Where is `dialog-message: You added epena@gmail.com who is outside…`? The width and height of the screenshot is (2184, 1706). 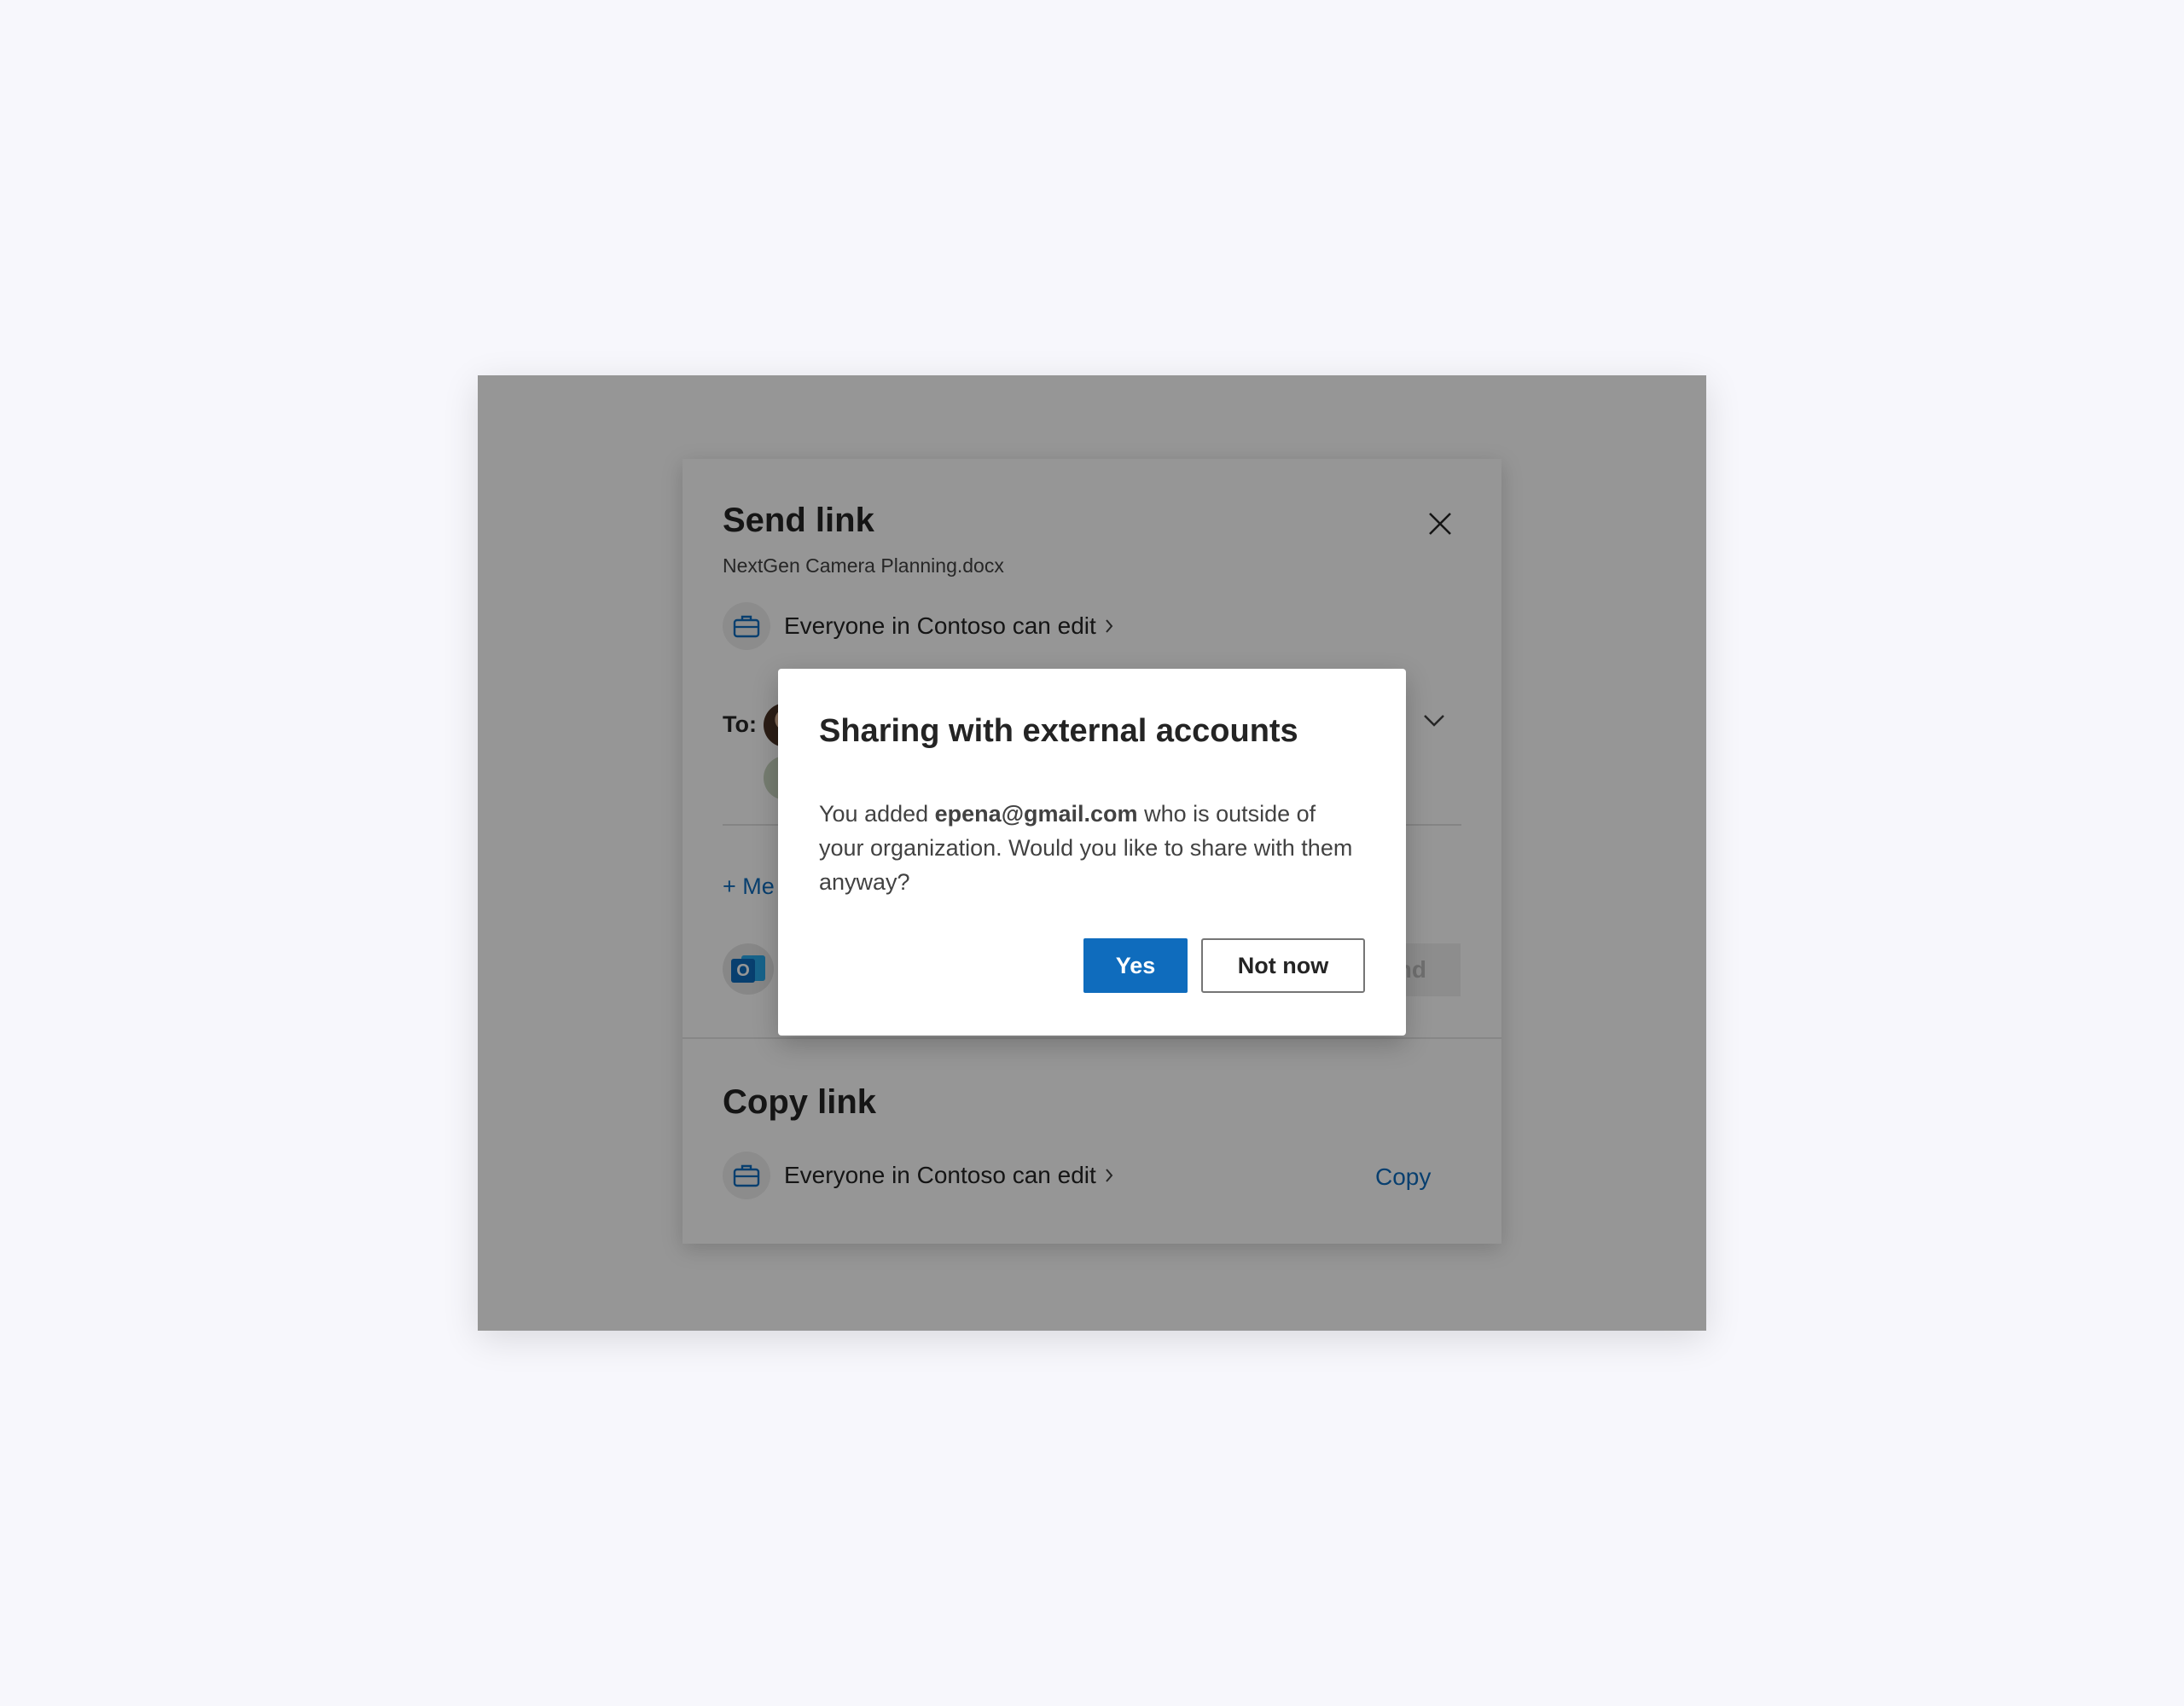
dialog-message: You added epena@gmail.com who is outside… is located at coordinates (1092, 848).